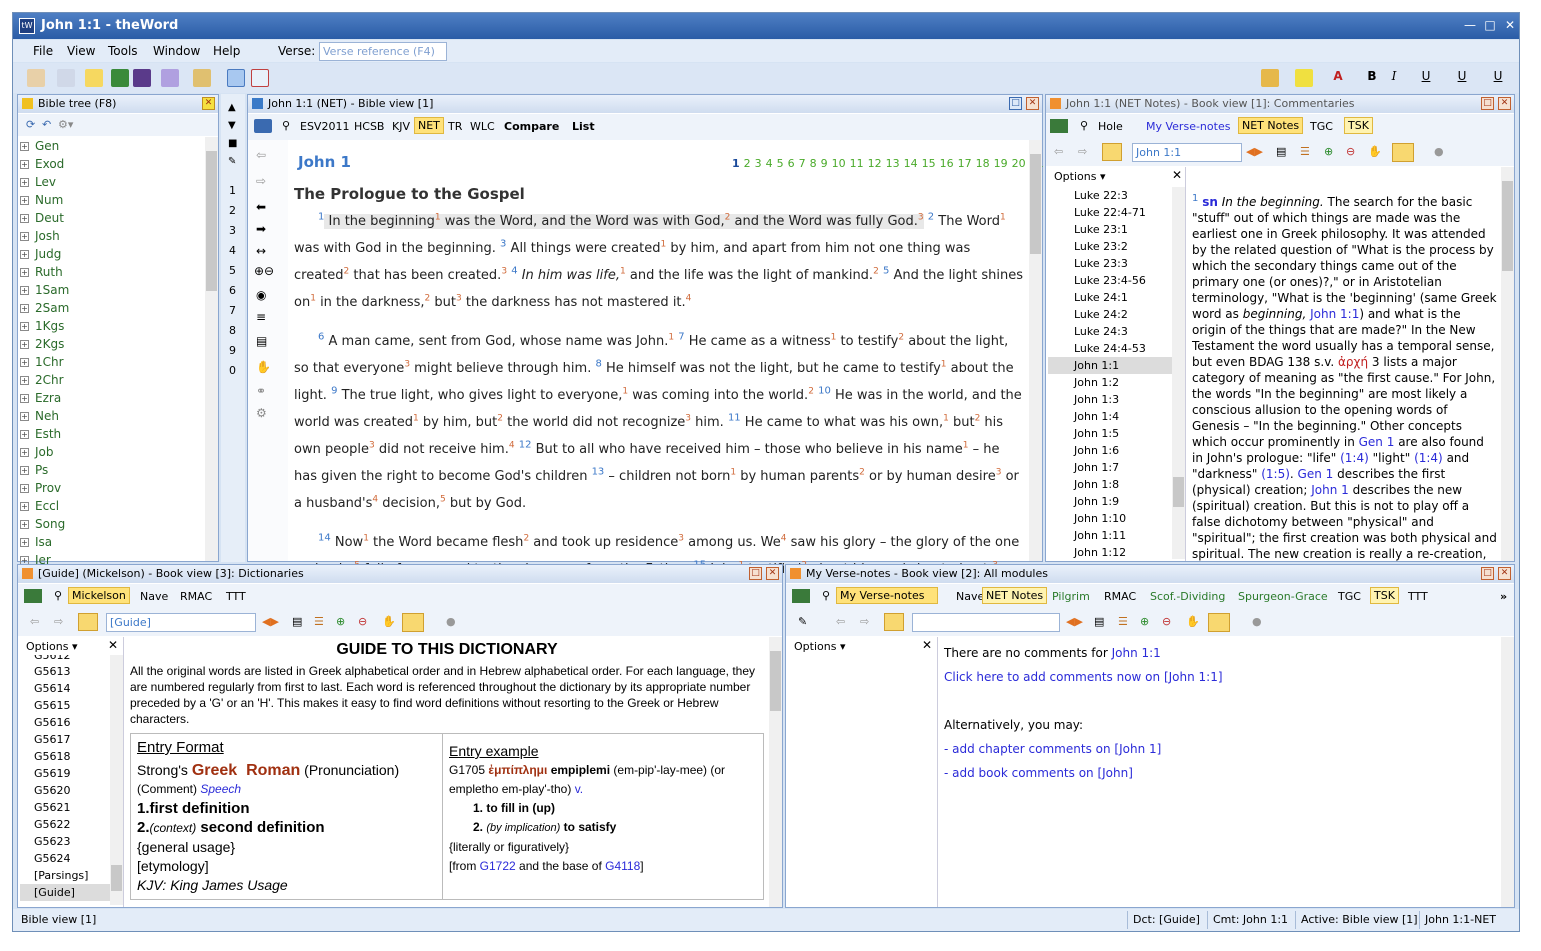  What do you see at coordinates (65, 739) in the screenshot?
I see `entry-item: G5617` at bounding box center [65, 739].